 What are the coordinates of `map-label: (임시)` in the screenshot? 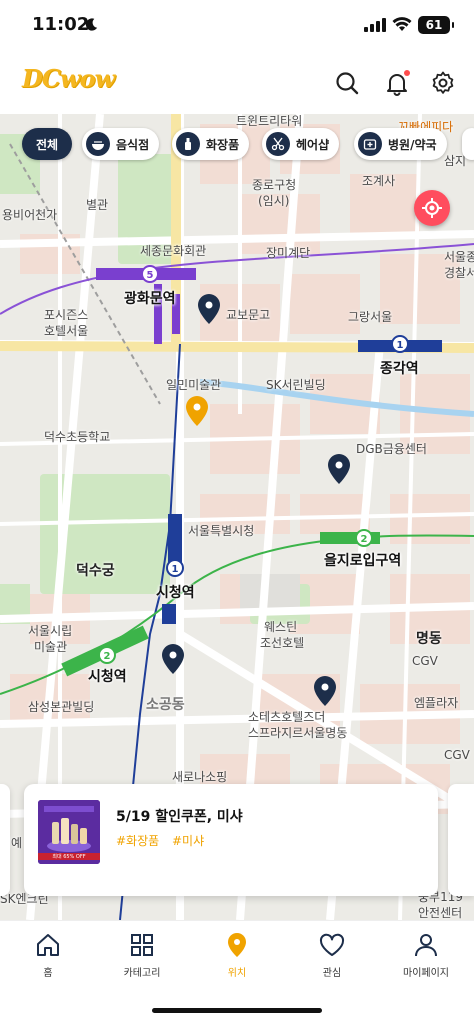 It's located at (274, 201).